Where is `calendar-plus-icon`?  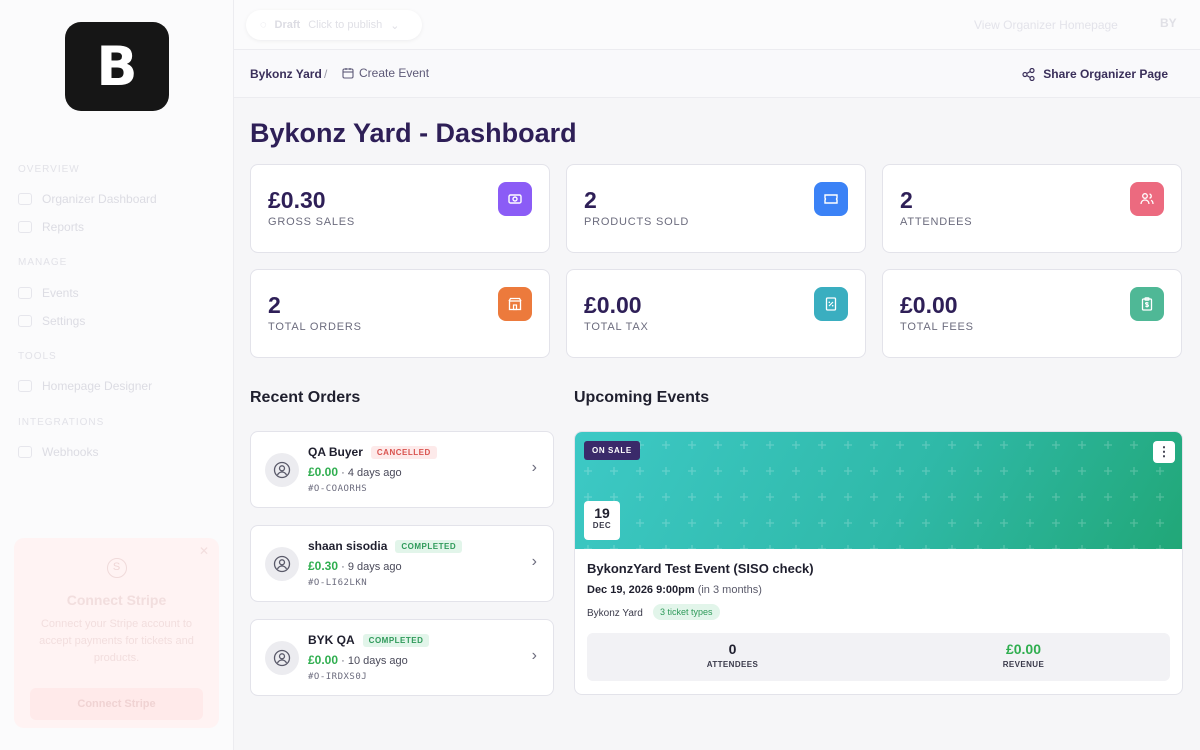 calendar-plus-icon is located at coordinates (348, 73).